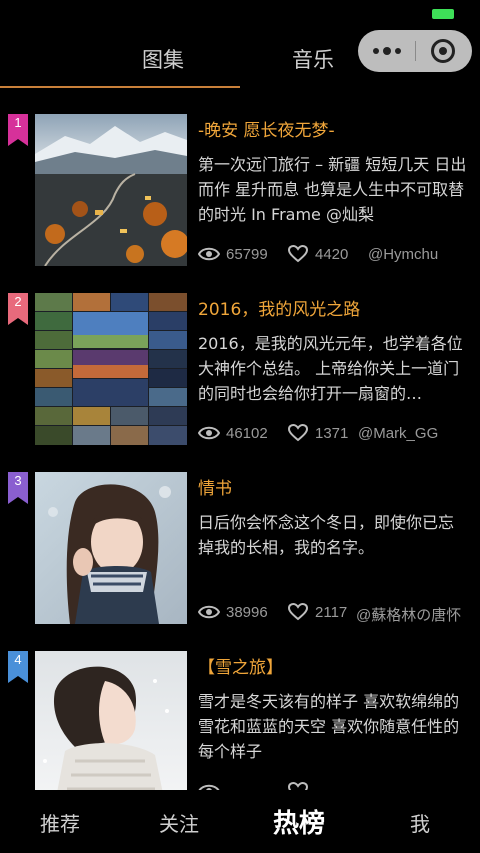 Image resolution: width=480 pixels, height=853 pixels. I want to click on rank-number: 3, so click(18, 480).